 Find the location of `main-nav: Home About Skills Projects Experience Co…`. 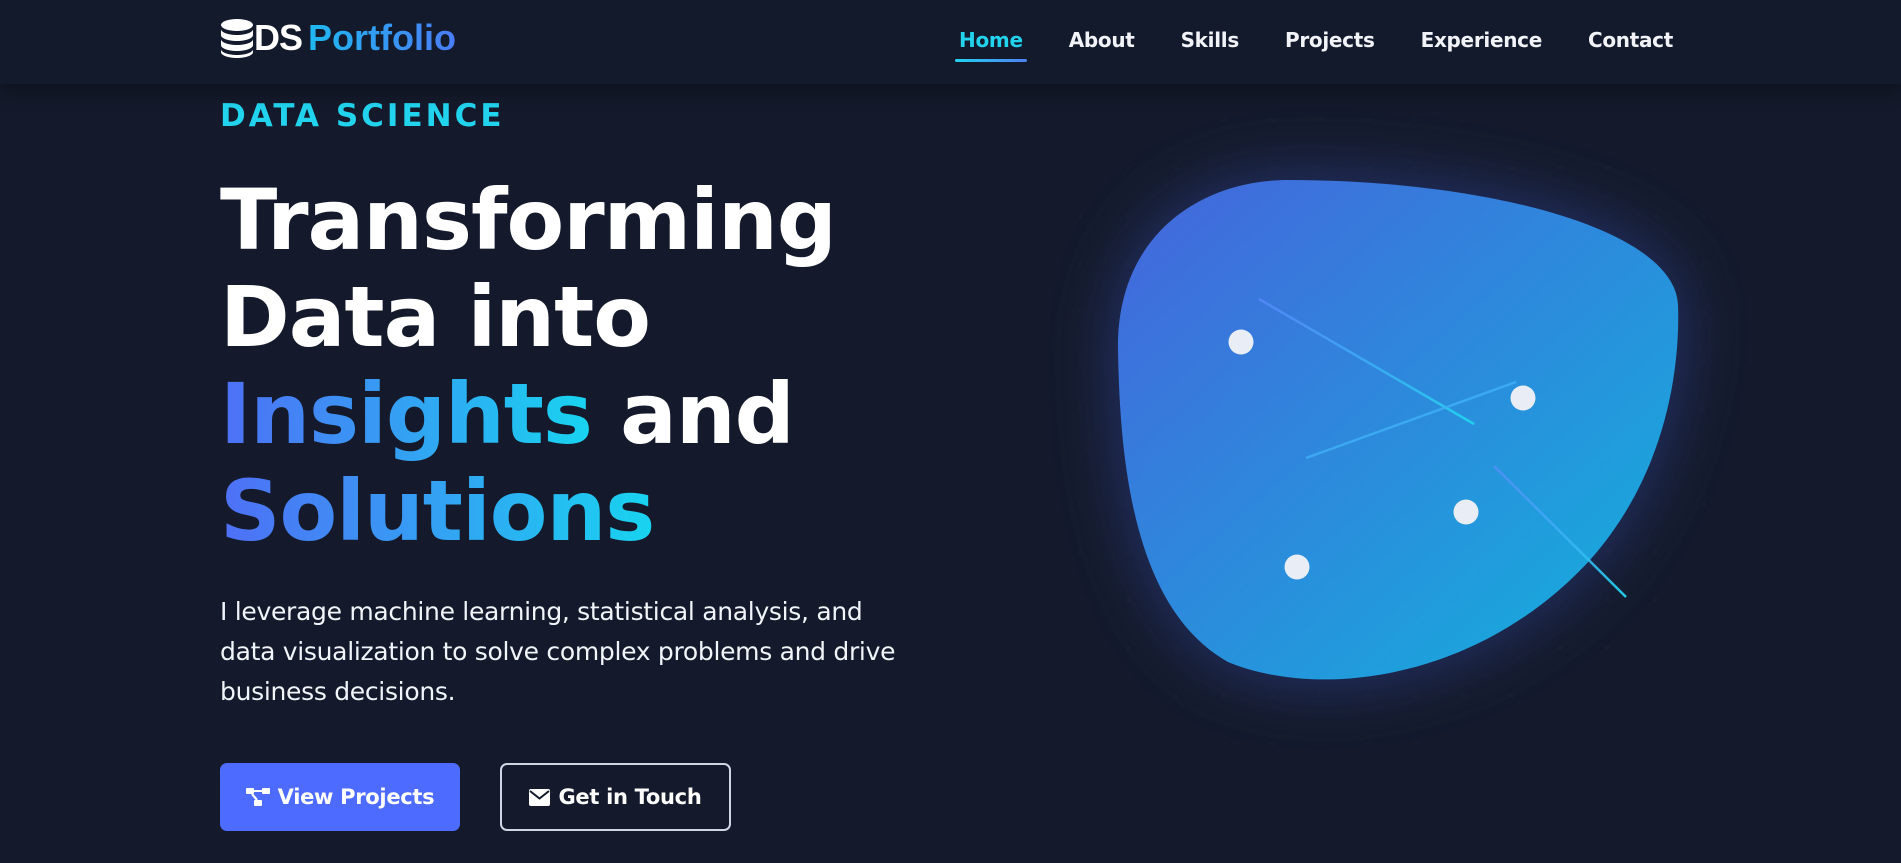

main-nav: Home About Skills Projects Experience Co… is located at coordinates (1316, 42).